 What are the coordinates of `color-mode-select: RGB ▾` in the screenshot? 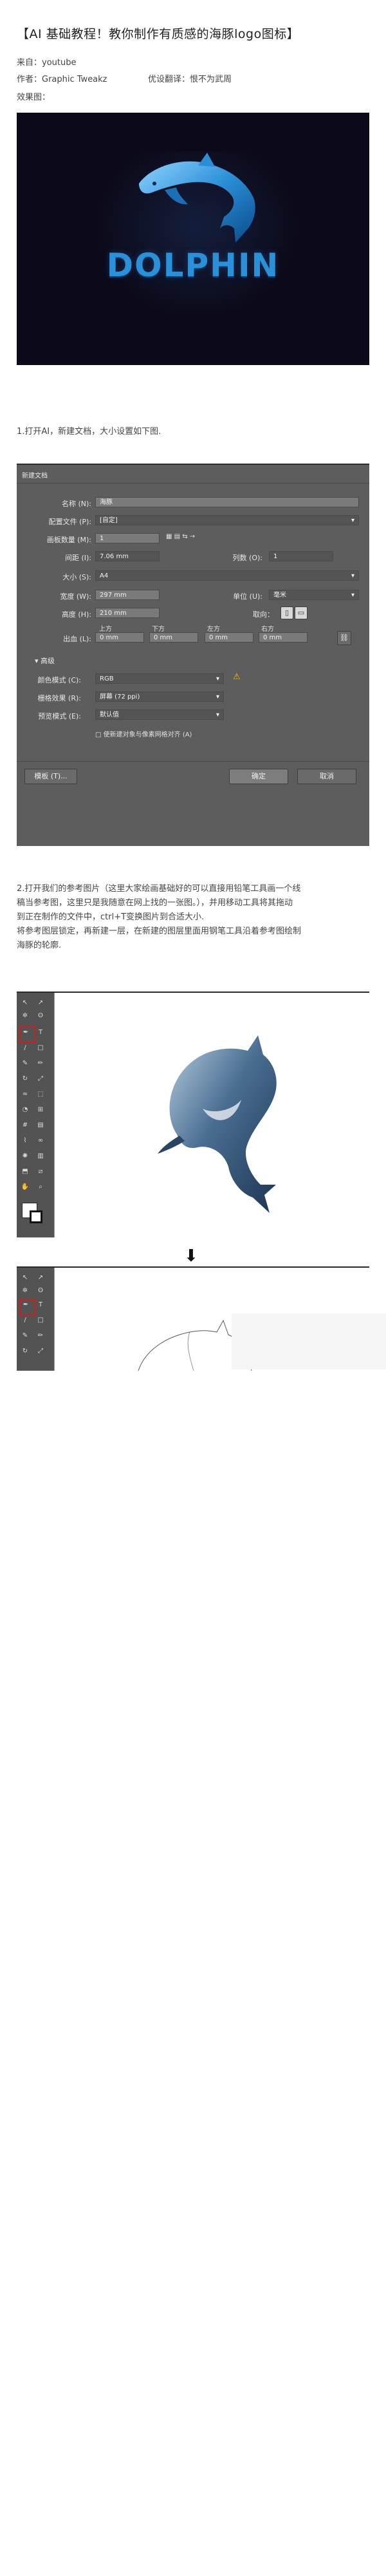 It's located at (159, 678).